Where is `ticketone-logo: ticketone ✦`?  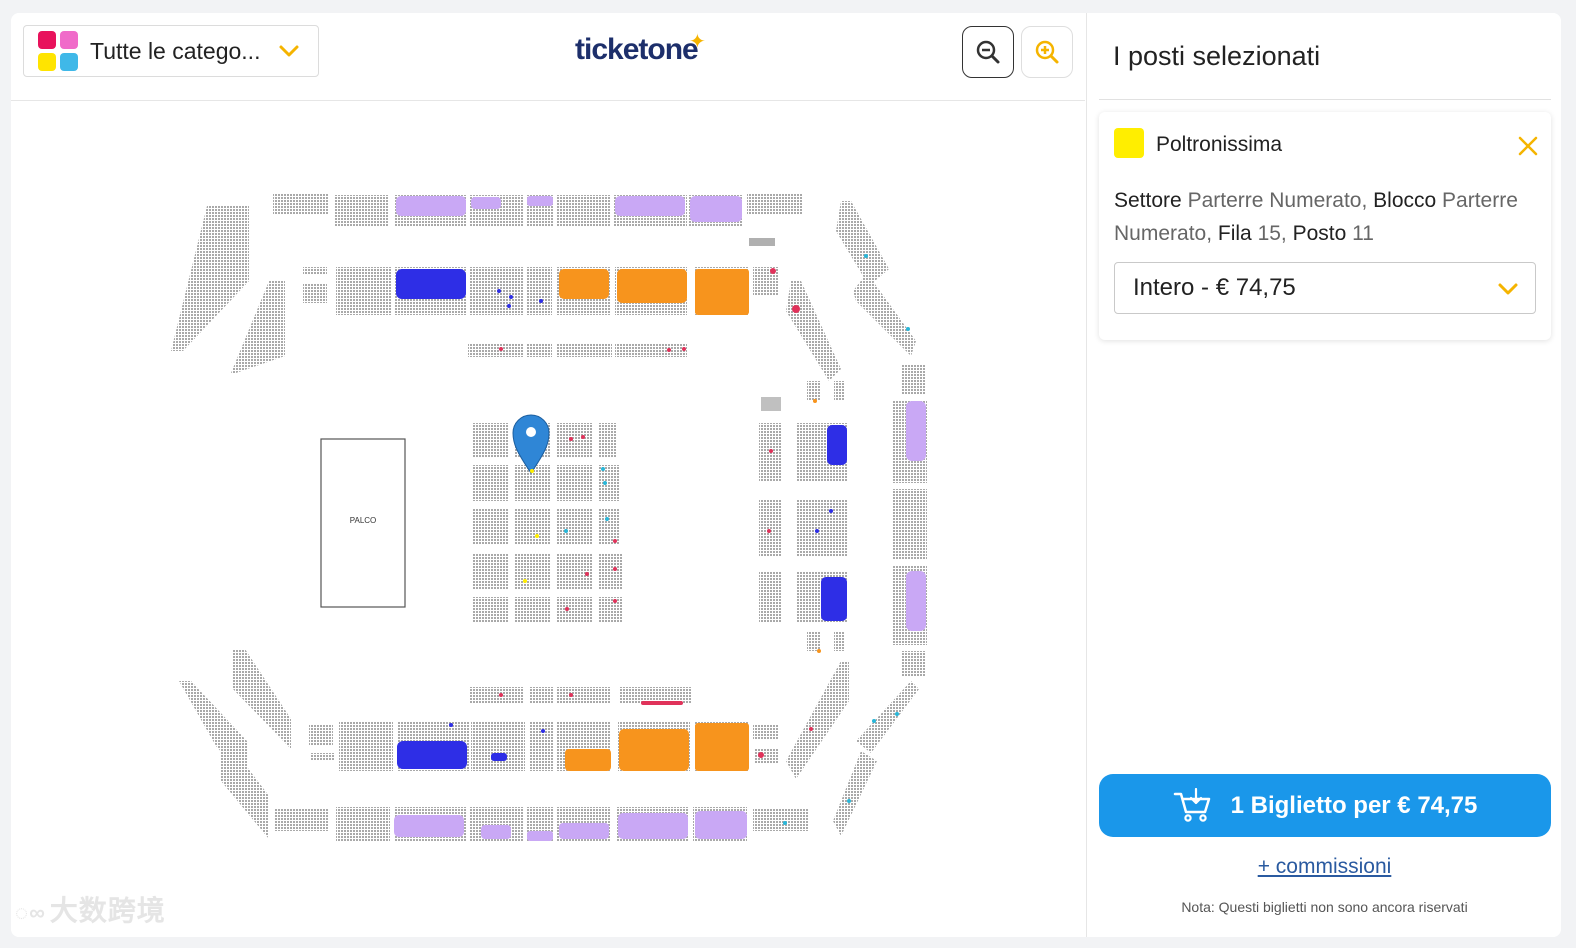 ticketone-logo: ticketone ✦ is located at coordinates (640, 48).